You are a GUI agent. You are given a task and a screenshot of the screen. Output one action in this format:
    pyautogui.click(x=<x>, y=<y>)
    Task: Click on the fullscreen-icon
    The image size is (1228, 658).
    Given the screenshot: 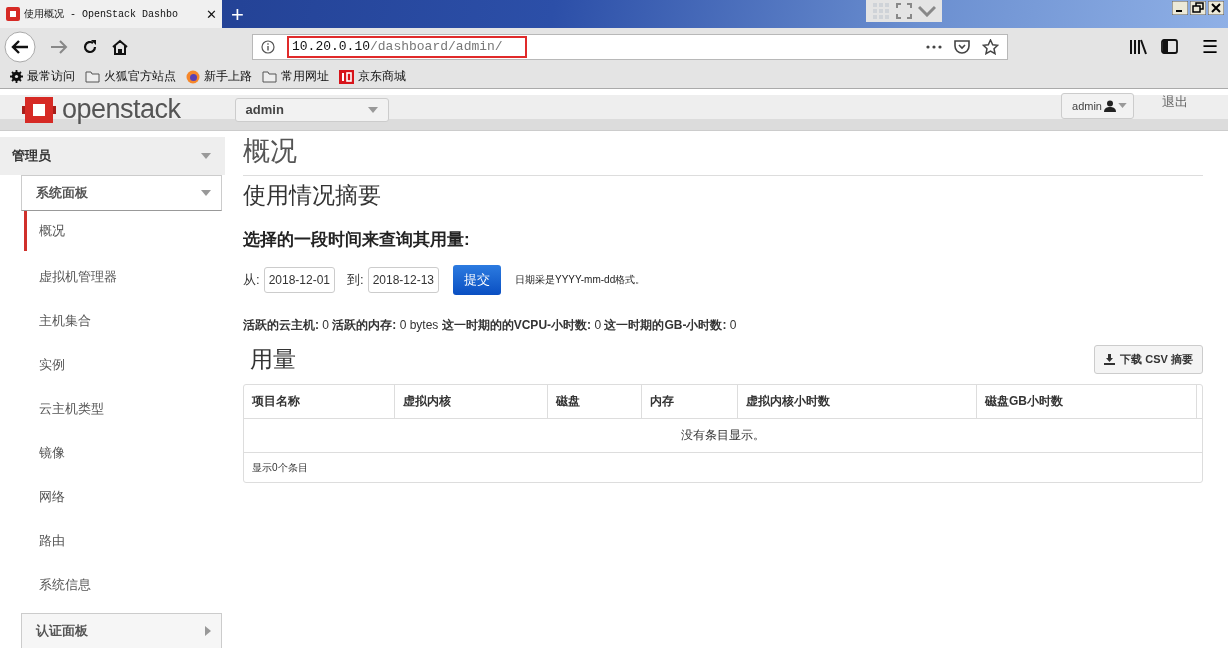 What is the action you would take?
    pyautogui.click(x=904, y=11)
    